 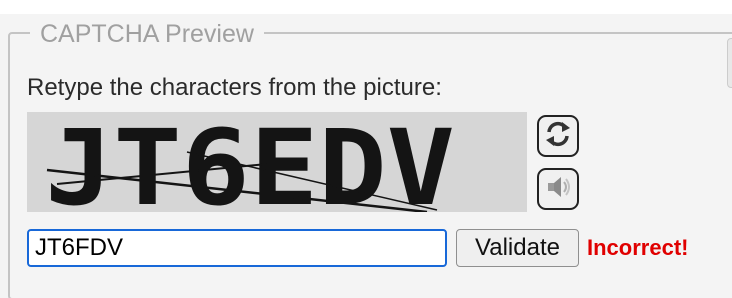 I want to click on validate-button: Validate, so click(x=517, y=248).